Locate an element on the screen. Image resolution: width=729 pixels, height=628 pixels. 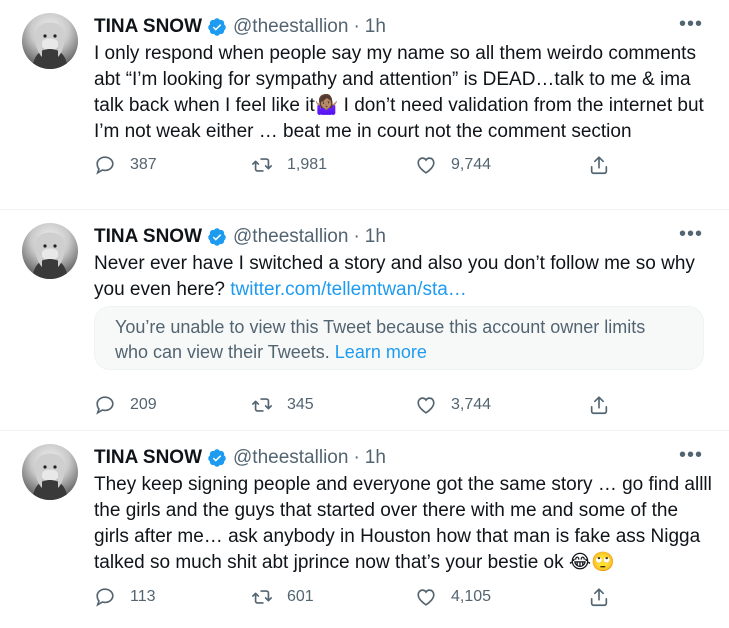
retweet-button: 601 is located at coordinates (282, 597).